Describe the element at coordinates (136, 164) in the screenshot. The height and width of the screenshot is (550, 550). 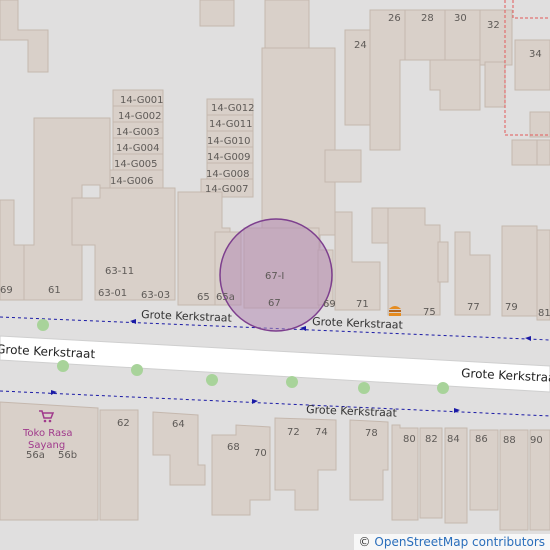
I see `house-number: 14-G005` at that location.